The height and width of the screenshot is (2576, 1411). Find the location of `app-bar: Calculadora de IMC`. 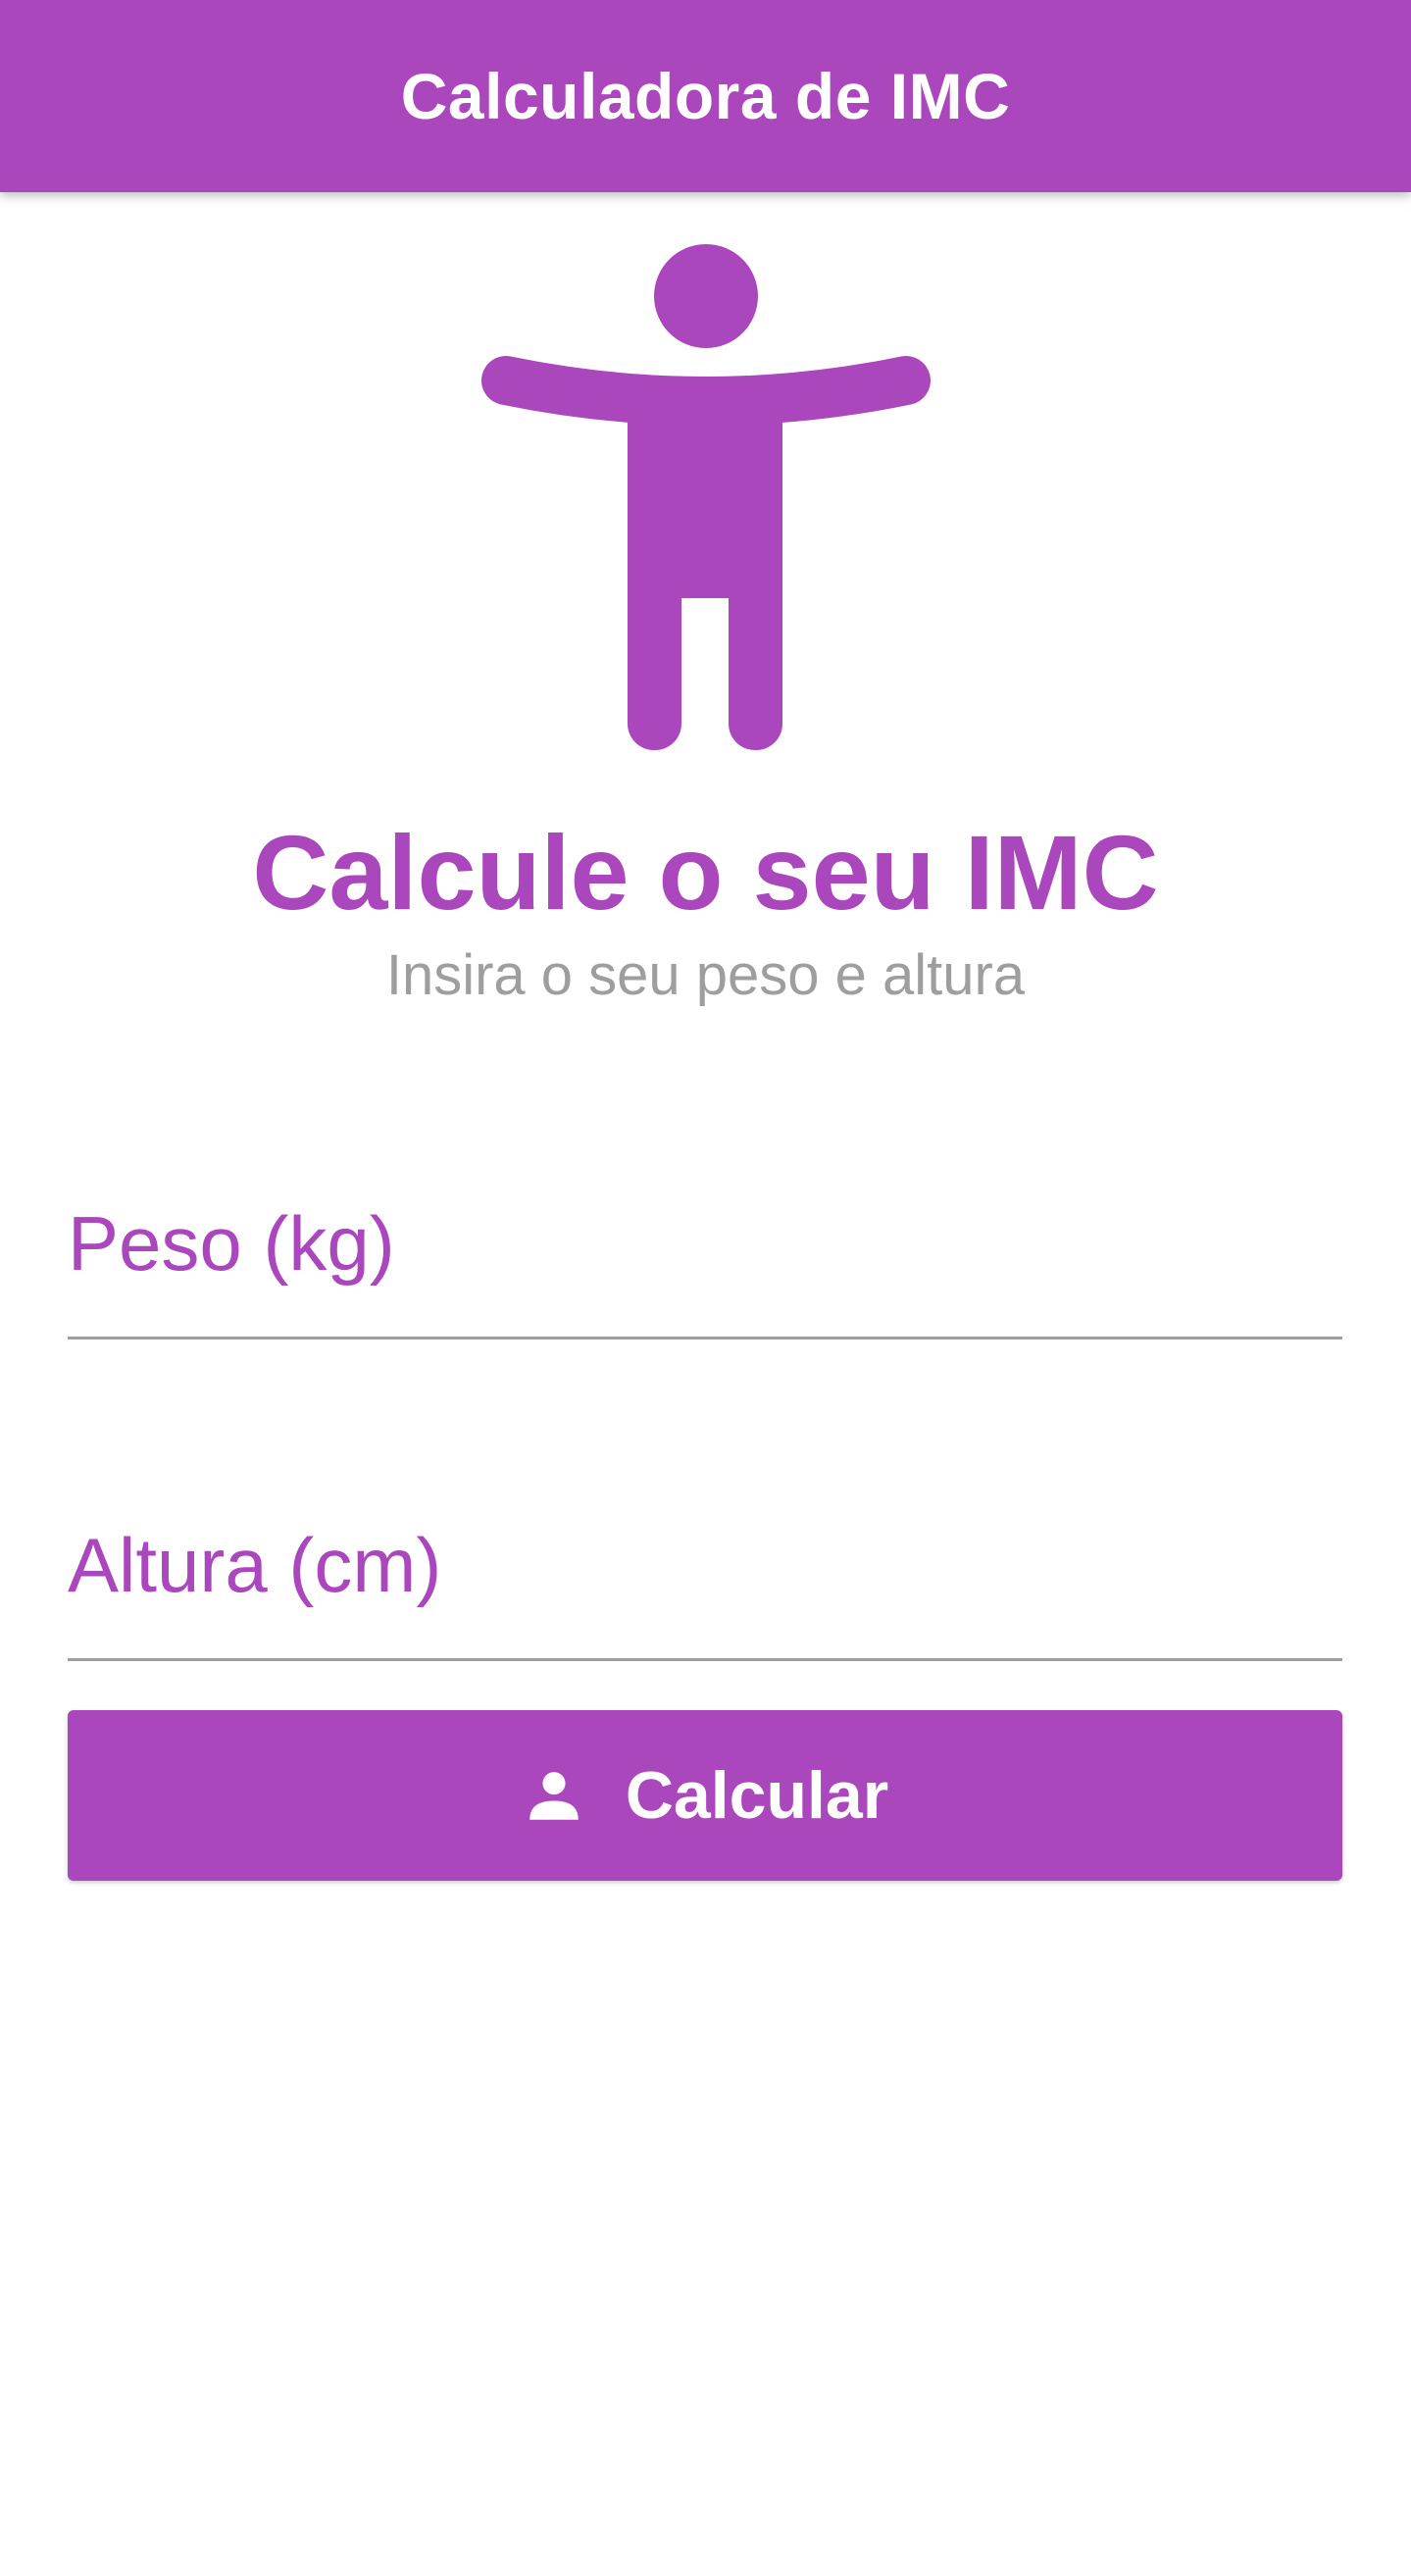

app-bar: Calculadora de IMC is located at coordinates (706, 96).